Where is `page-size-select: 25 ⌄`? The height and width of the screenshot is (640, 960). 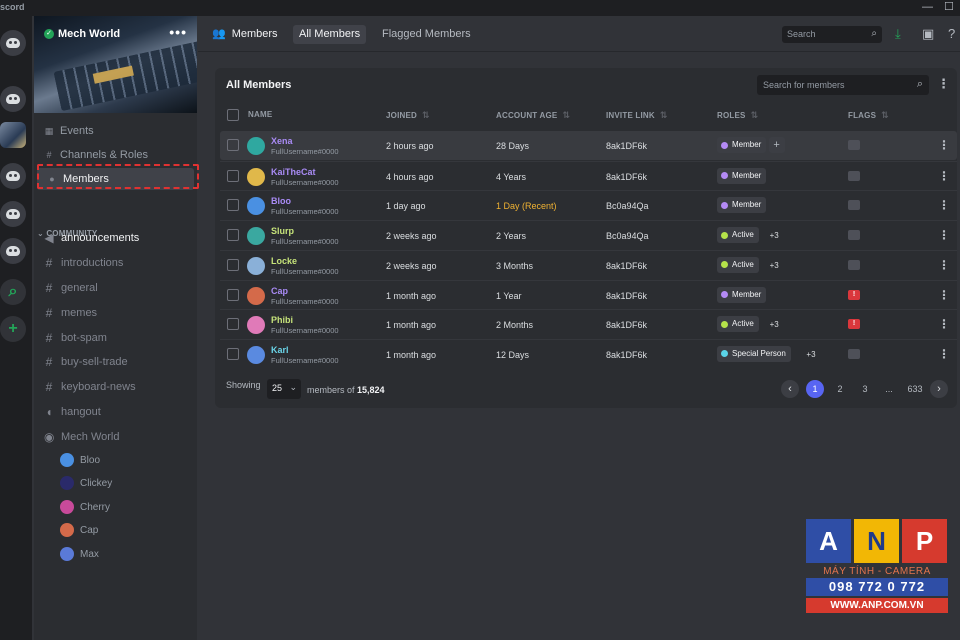 page-size-select: 25 ⌄ is located at coordinates (284, 389).